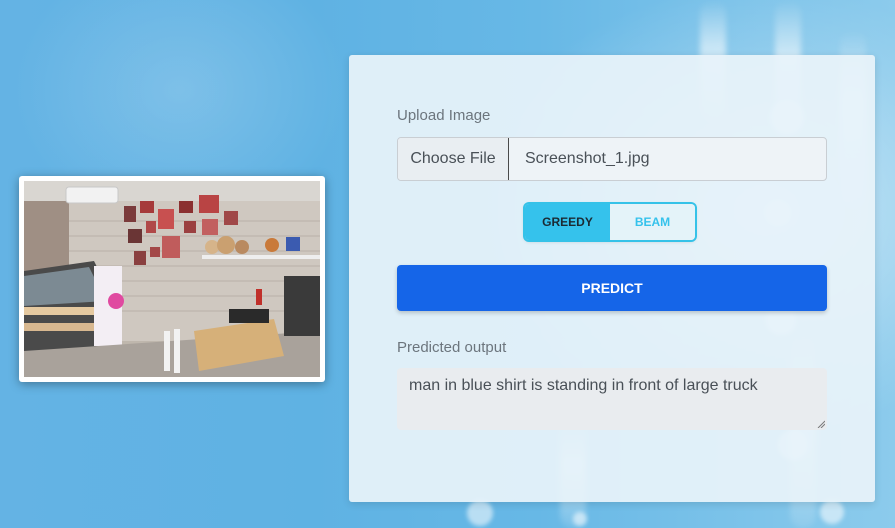  Describe the element at coordinates (444, 115) in the screenshot. I see `upload-image-label: Upload Image` at that location.